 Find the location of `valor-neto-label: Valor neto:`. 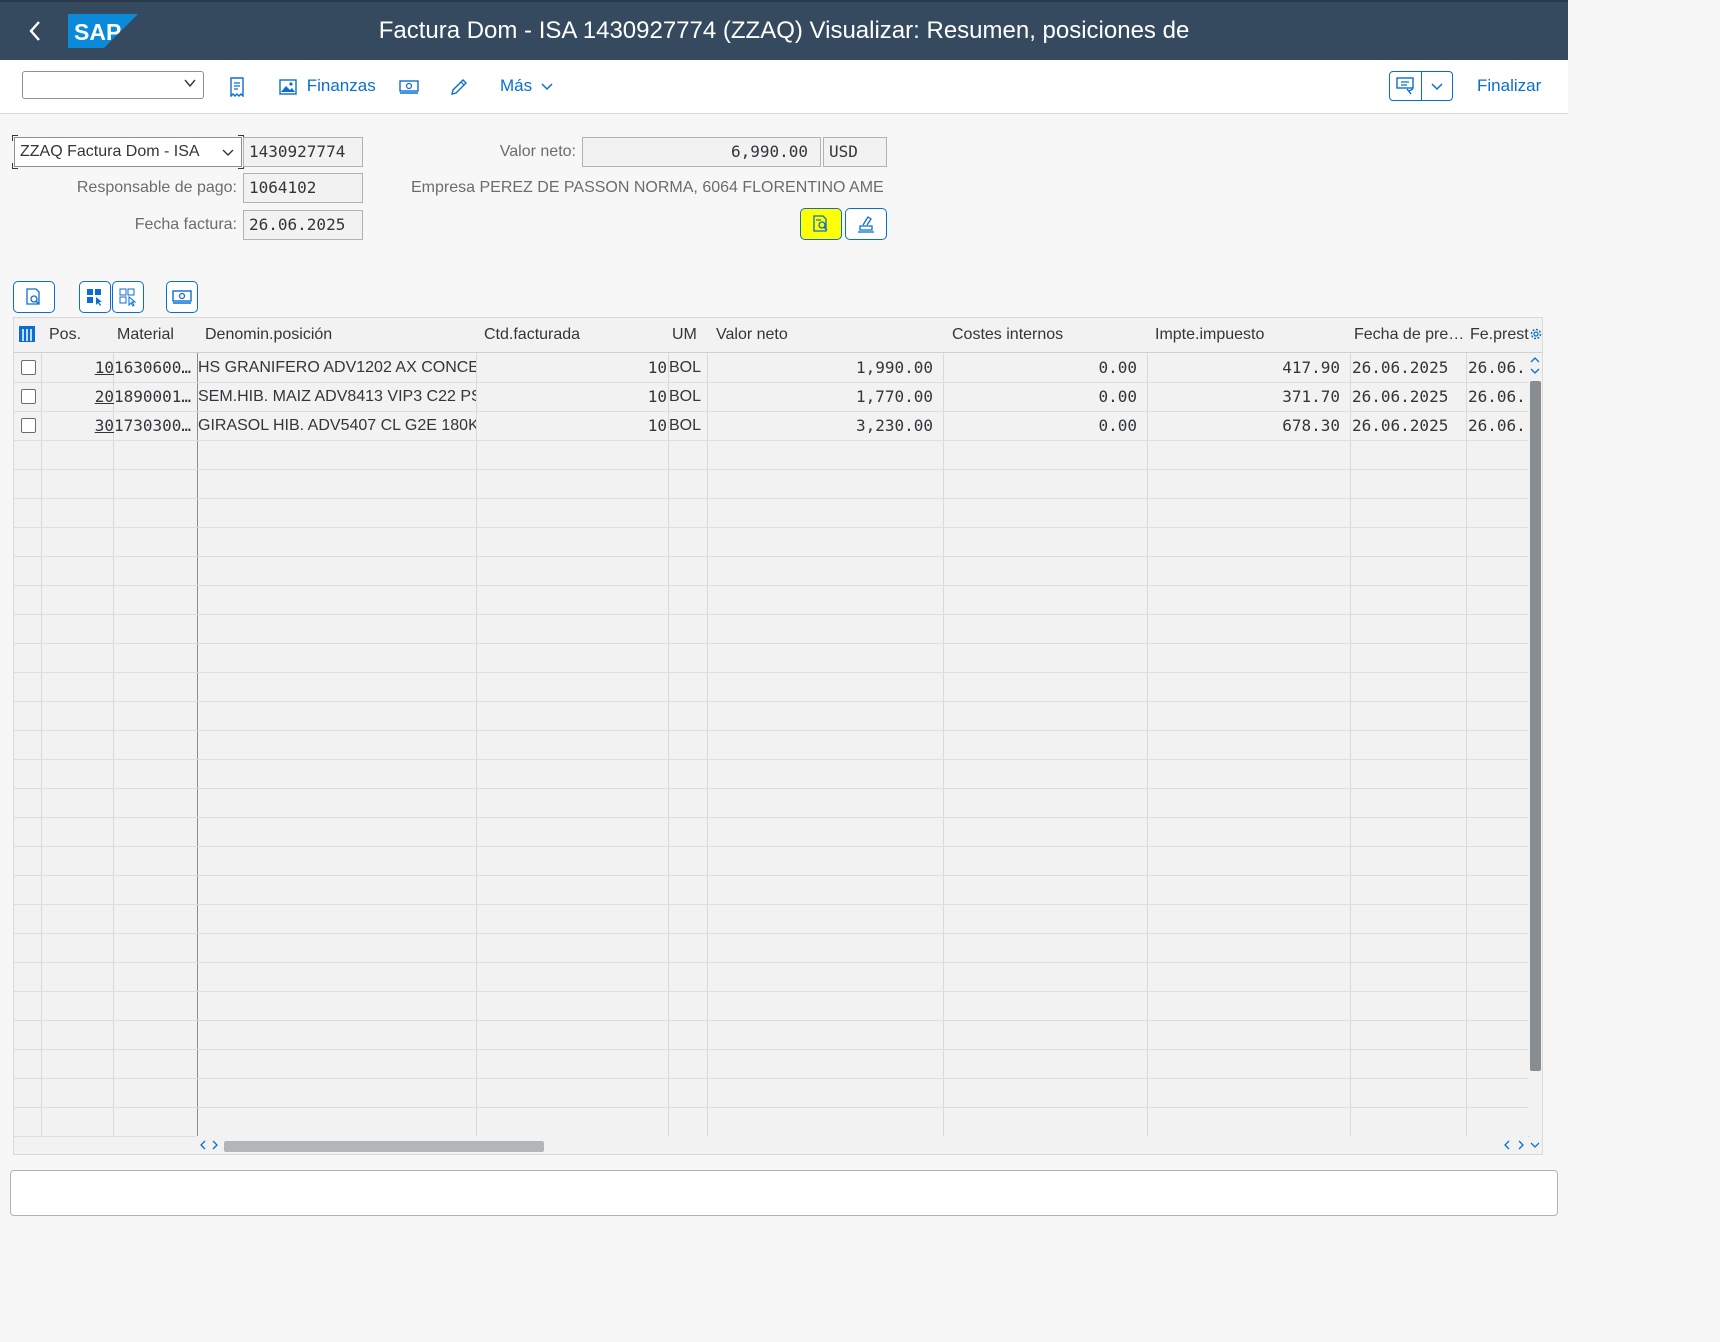

valor-neto-label: Valor neto: is located at coordinates (537, 151).